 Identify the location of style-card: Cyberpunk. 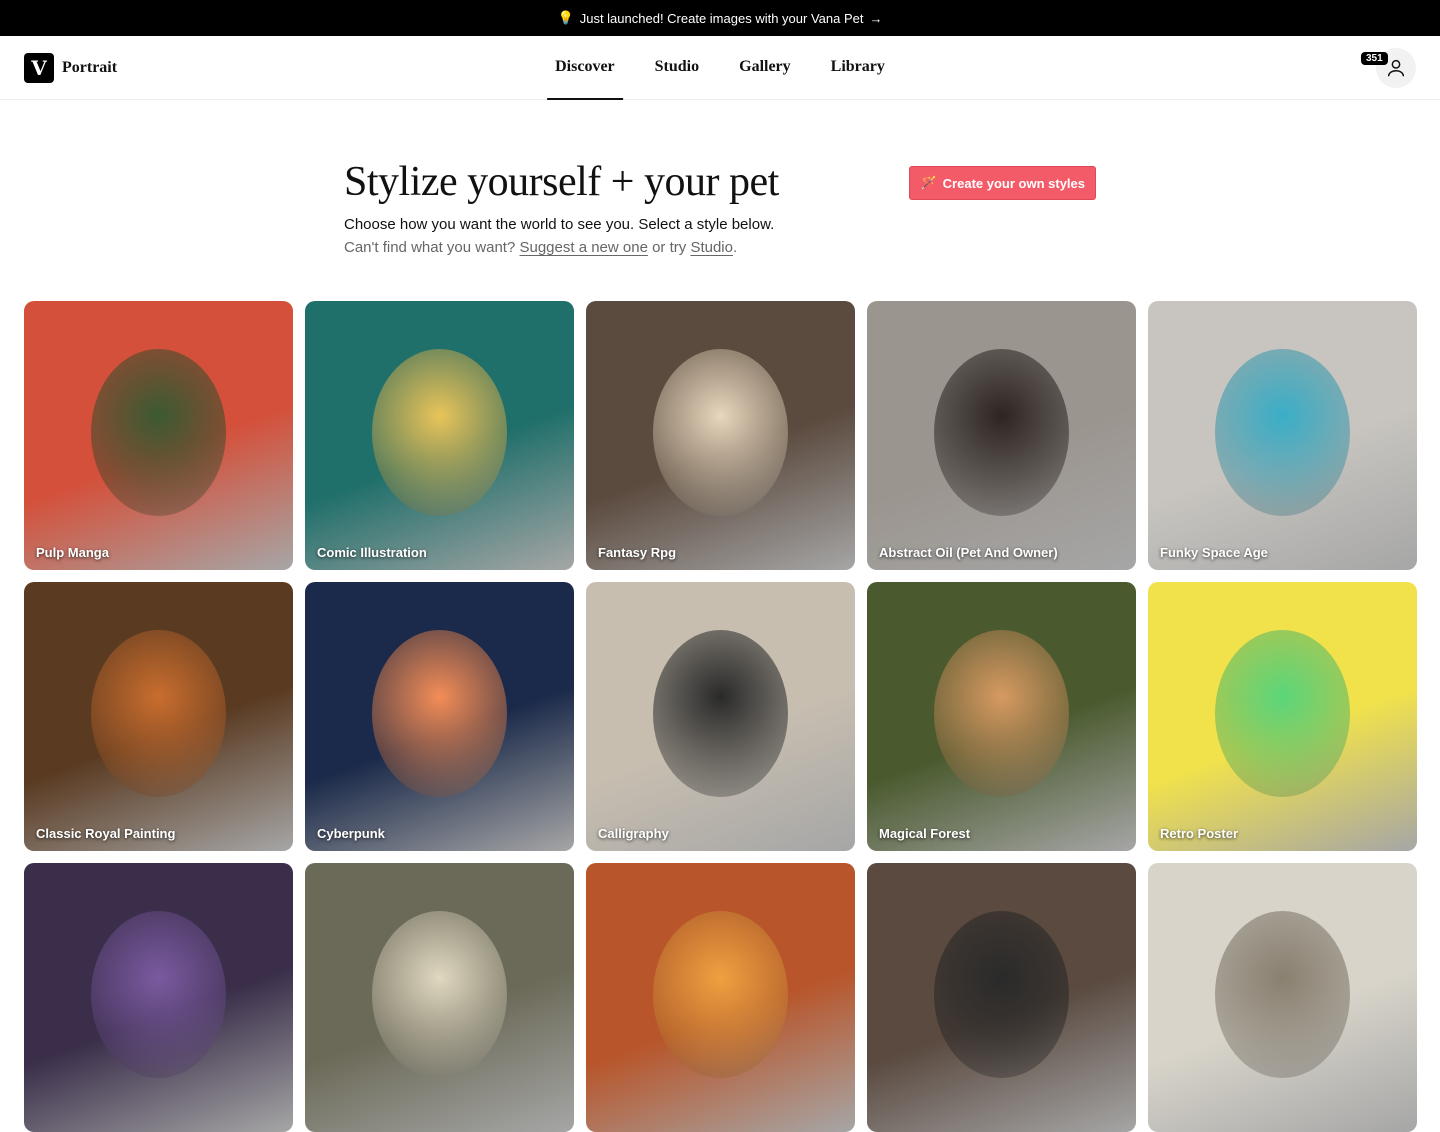
(439, 716).